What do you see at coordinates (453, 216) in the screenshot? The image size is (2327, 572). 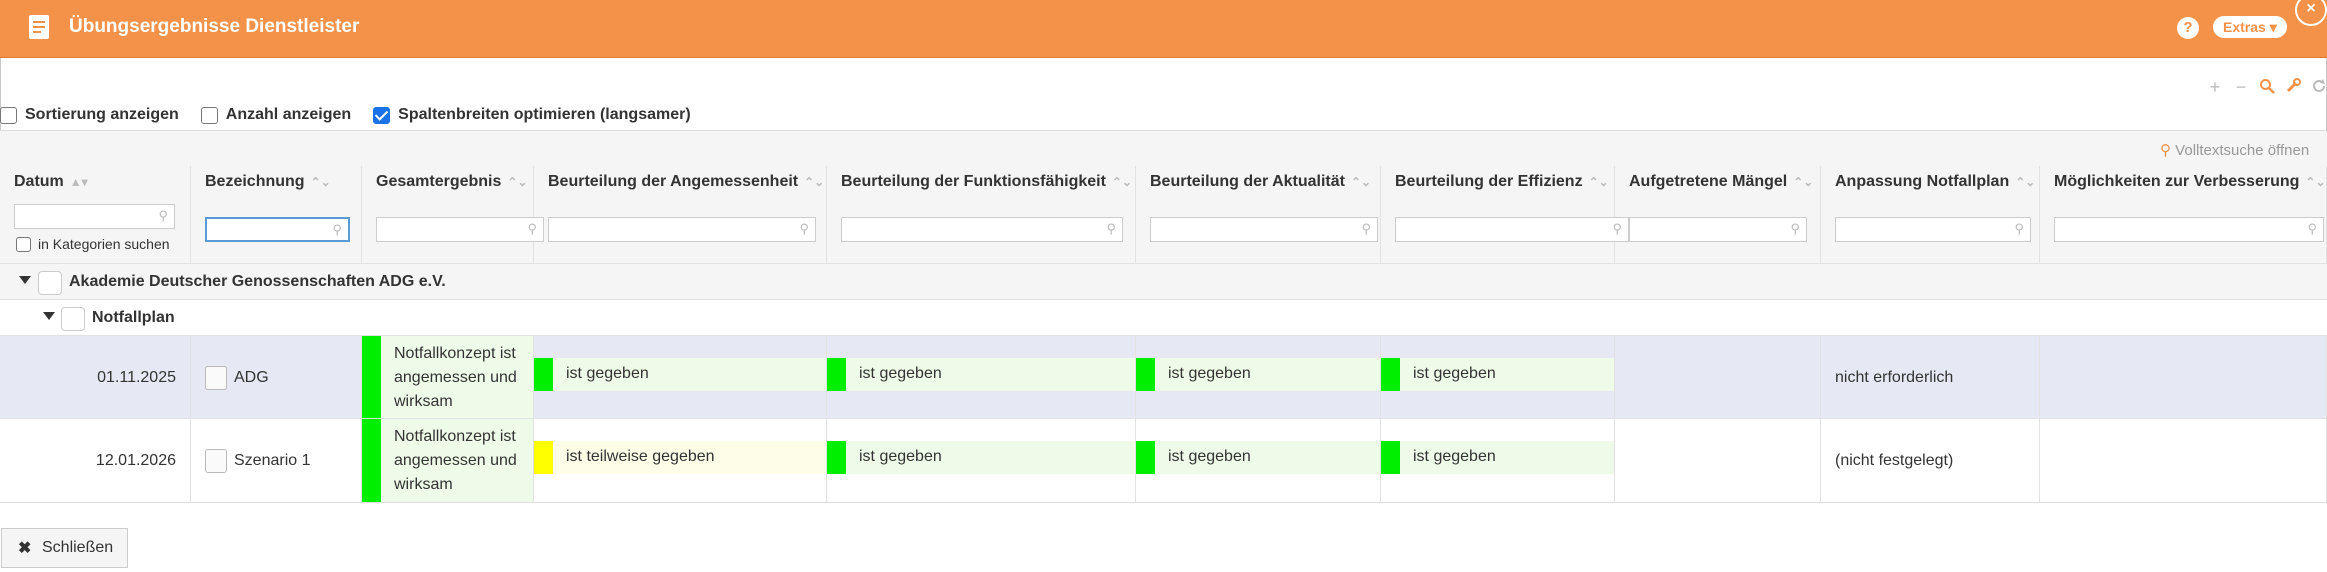 I see `column-header-gesamtergebnis: Gesamtergebnis ⌃⌄ ⚲` at bounding box center [453, 216].